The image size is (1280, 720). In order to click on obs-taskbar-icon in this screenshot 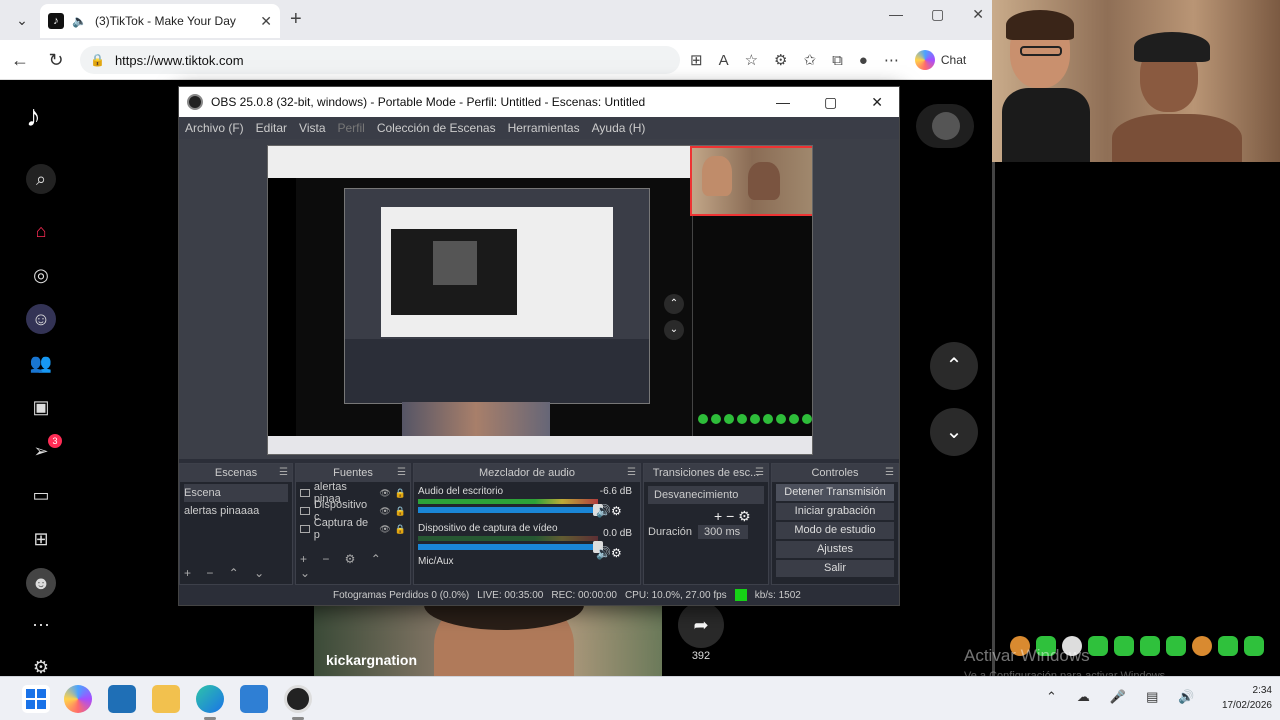, I will do `click(298, 699)`.